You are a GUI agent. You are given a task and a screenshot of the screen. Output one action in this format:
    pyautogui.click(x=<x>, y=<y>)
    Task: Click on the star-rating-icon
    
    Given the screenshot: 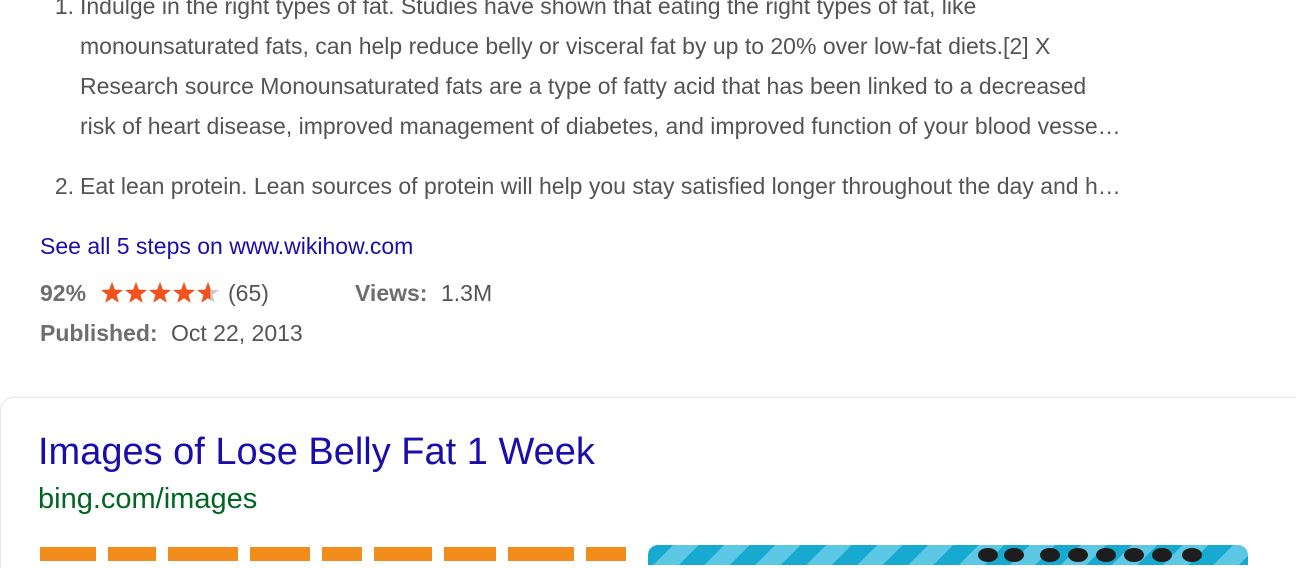 What is the action you would take?
    pyautogui.click(x=160, y=292)
    